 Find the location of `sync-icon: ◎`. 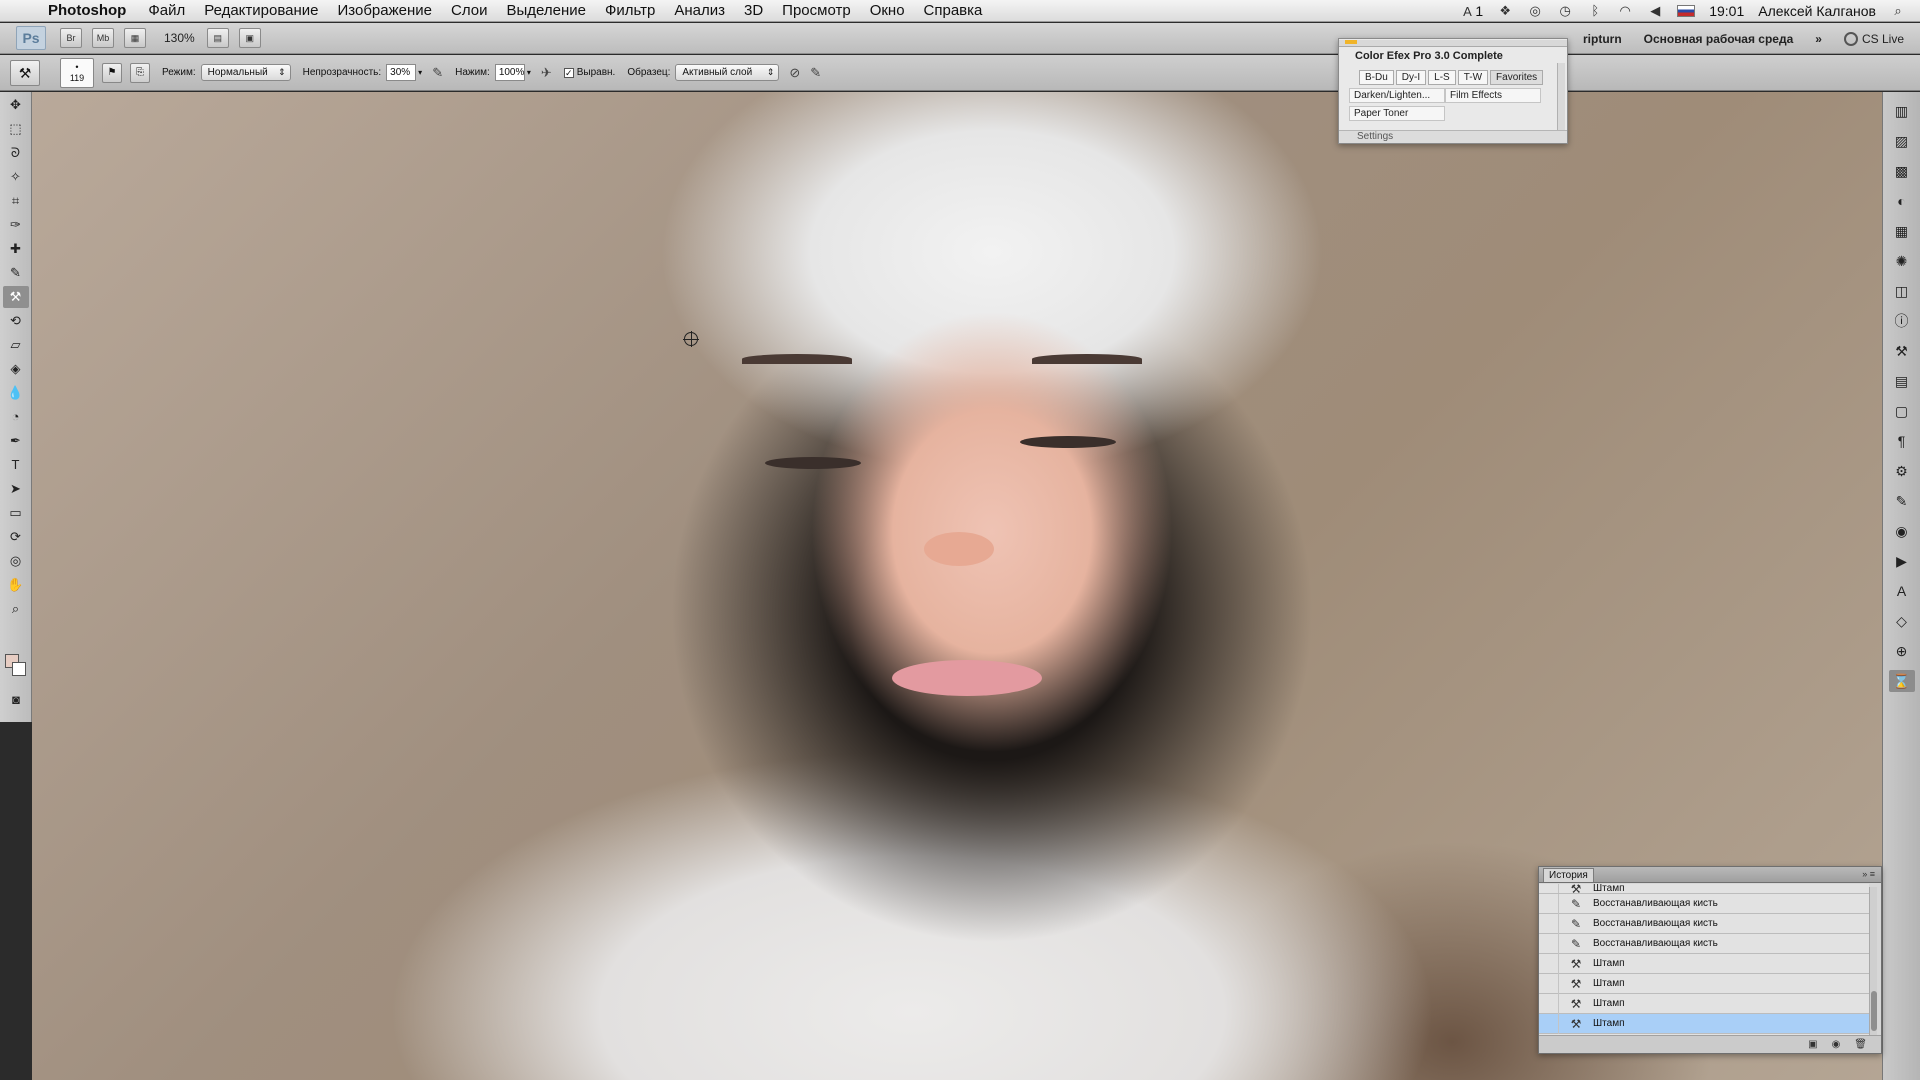

sync-icon: ◎ is located at coordinates (1535, 11).